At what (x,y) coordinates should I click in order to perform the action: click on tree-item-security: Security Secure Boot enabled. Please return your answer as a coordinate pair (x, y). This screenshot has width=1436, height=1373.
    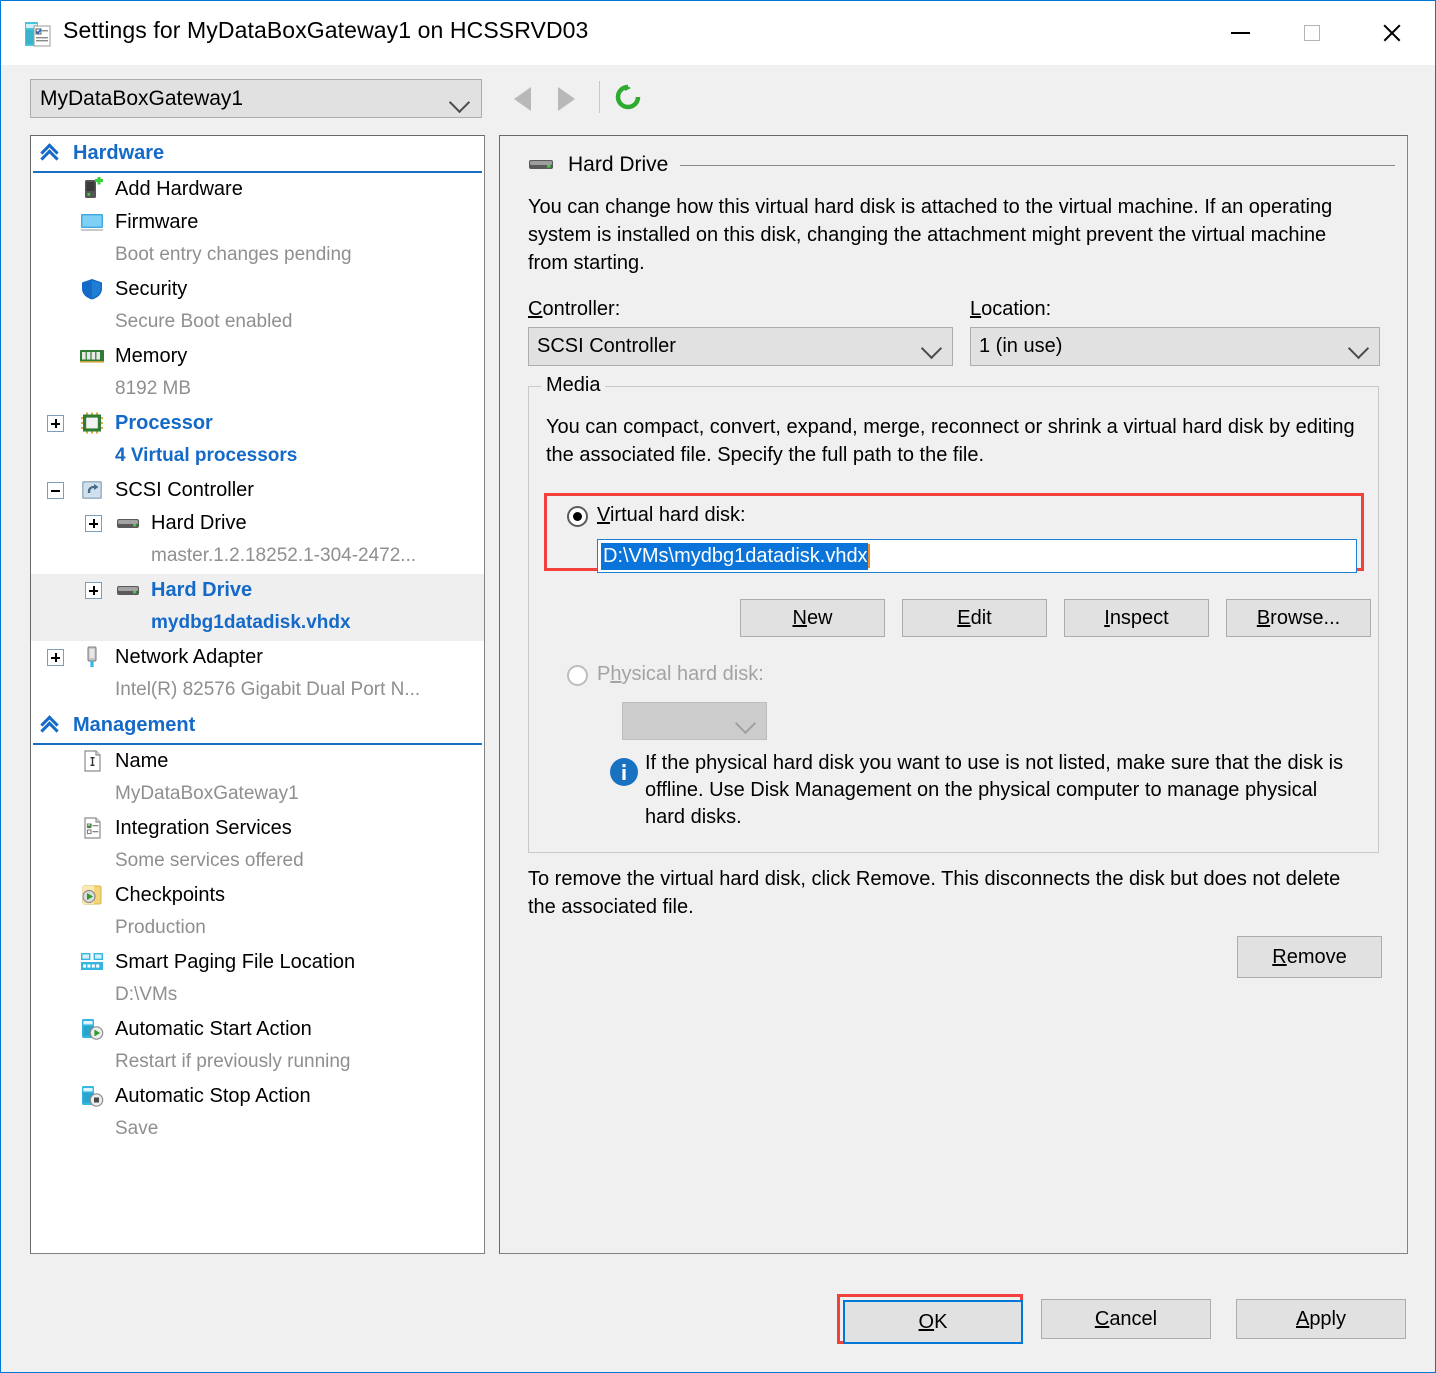
    Looking at the image, I should click on (257, 306).